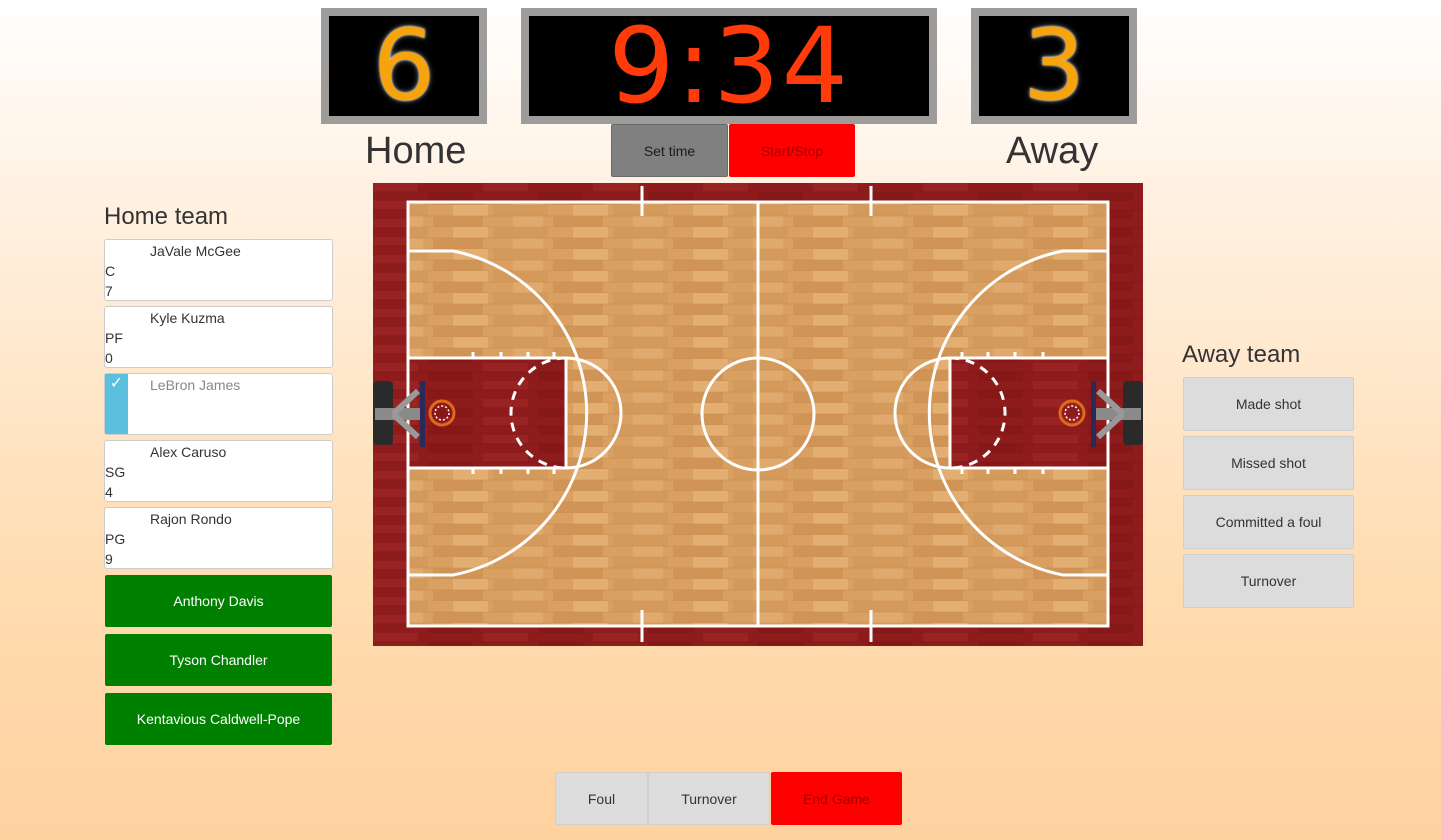 The image size is (1441, 840). What do you see at coordinates (109, 492) in the screenshot?
I see `player-number: 4` at bounding box center [109, 492].